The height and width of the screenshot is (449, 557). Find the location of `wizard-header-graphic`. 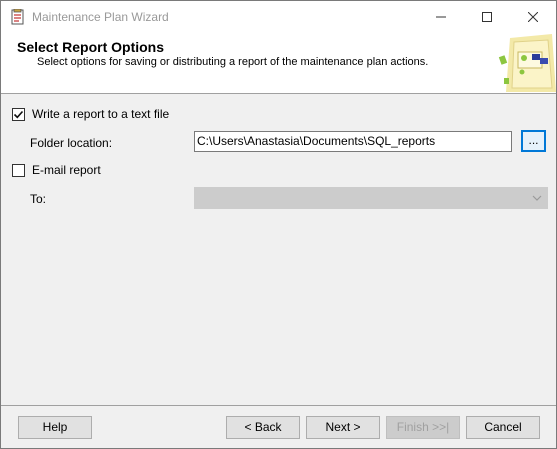

wizard-header-graphic is located at coordinates (526, 63).